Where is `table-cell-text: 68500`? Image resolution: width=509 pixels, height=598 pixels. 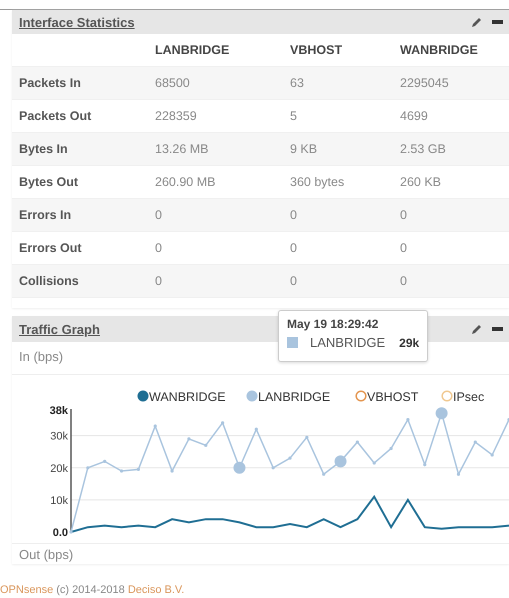 table-cell-text: 68500 is located at coordinates (172, 83).